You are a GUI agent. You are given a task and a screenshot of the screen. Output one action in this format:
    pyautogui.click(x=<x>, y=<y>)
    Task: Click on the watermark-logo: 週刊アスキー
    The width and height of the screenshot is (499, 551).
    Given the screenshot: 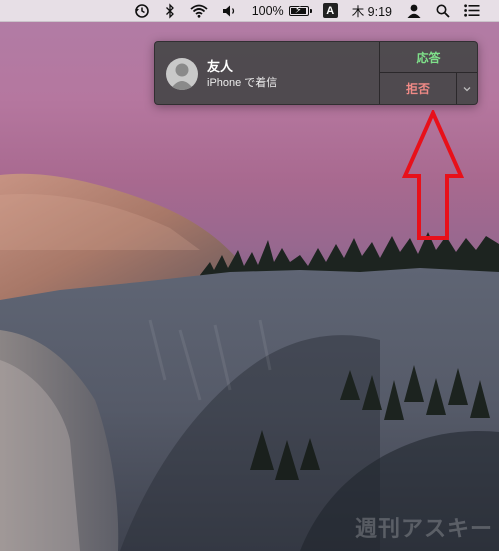 What is the action you would take?
    pyautogui.click(x=423, y=529)
    